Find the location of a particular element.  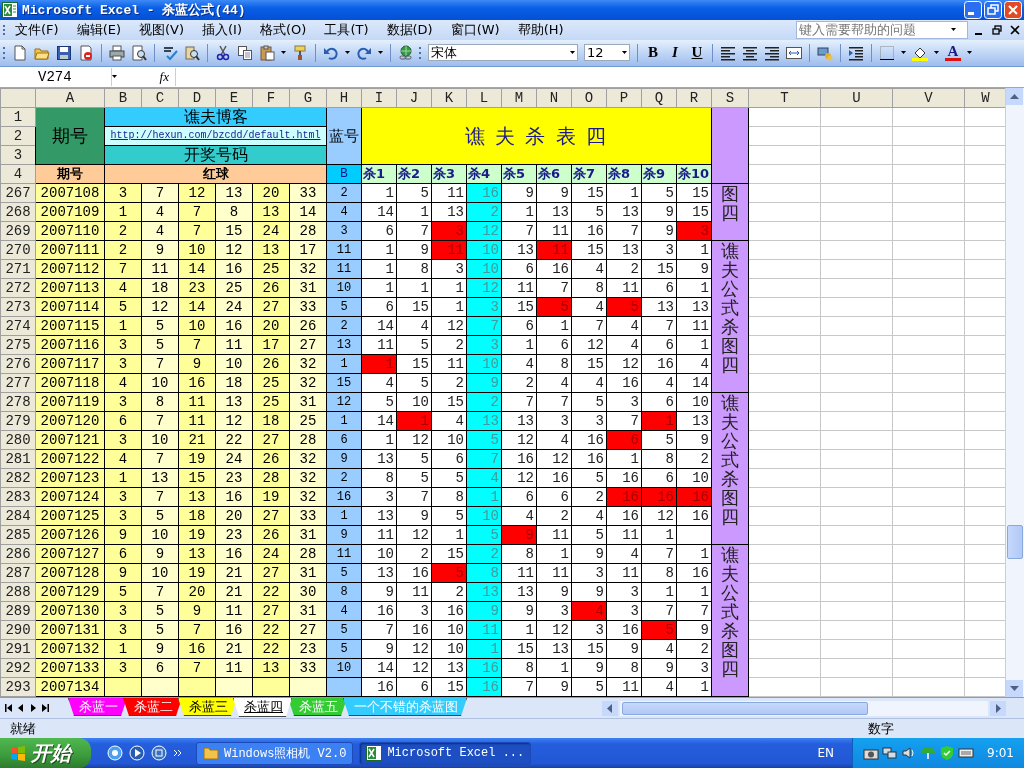

menu-item: 插入(I) is located at coordinates (222, 29).